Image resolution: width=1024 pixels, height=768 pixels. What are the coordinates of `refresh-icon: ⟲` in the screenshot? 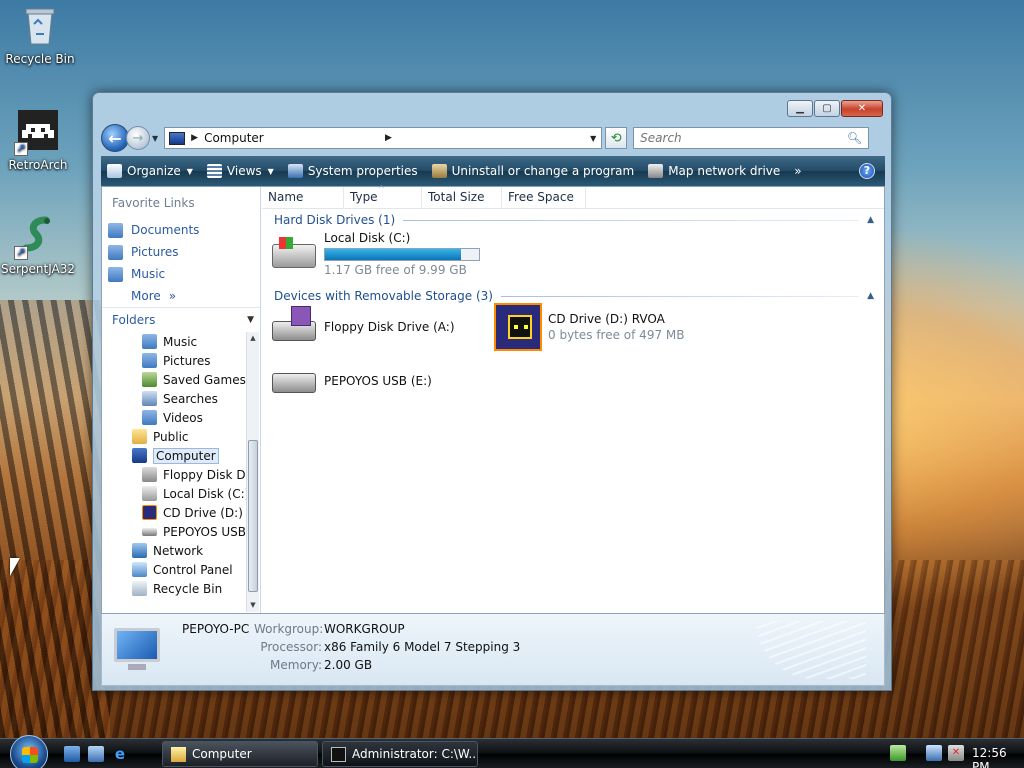 It's located at (616, 138).